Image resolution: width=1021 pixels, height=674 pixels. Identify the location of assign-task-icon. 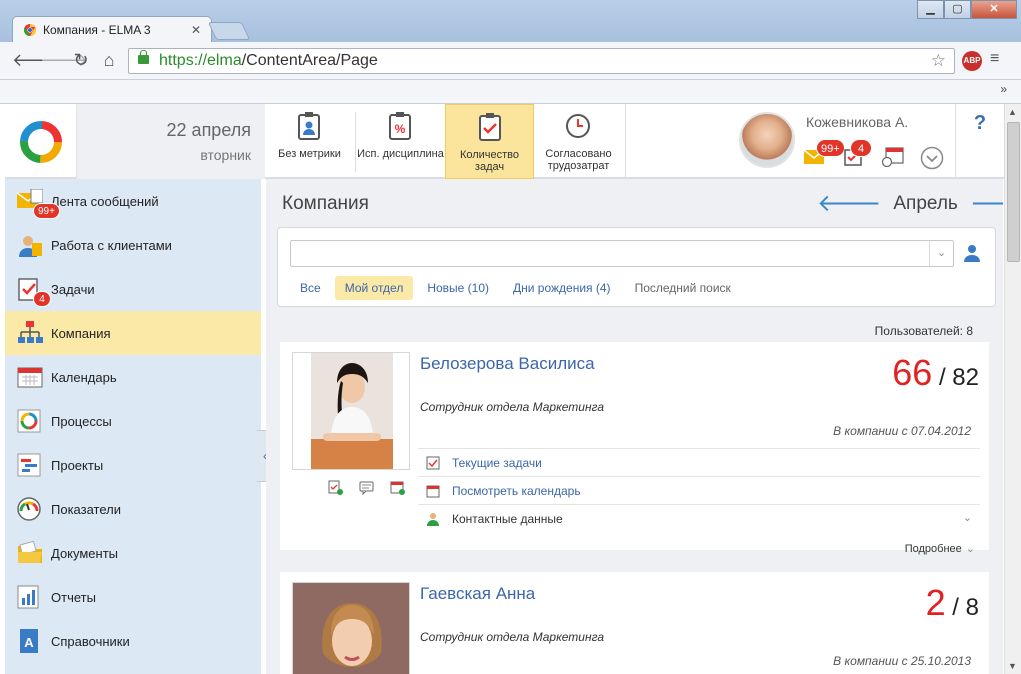
(335, 487).